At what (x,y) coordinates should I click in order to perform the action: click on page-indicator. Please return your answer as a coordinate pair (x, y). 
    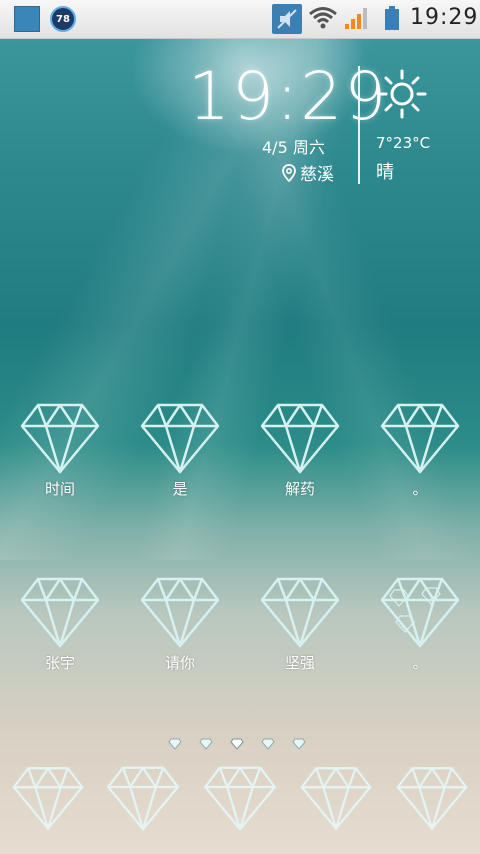
    Looking at the image, I should click on (237, 744).